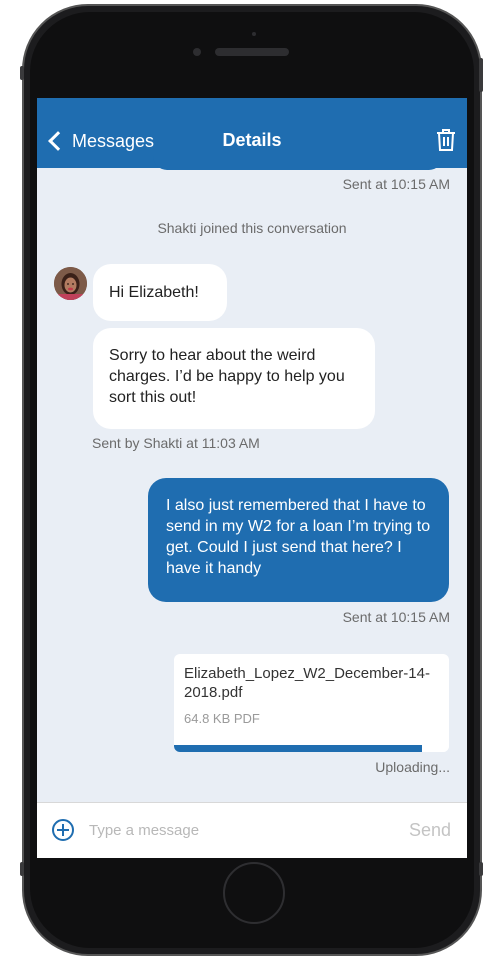 The width and height of the screenshot is (483, 958). Describe the element at coordinates (430, 830) in the screenshot. I see `send-button: Send` at that location.